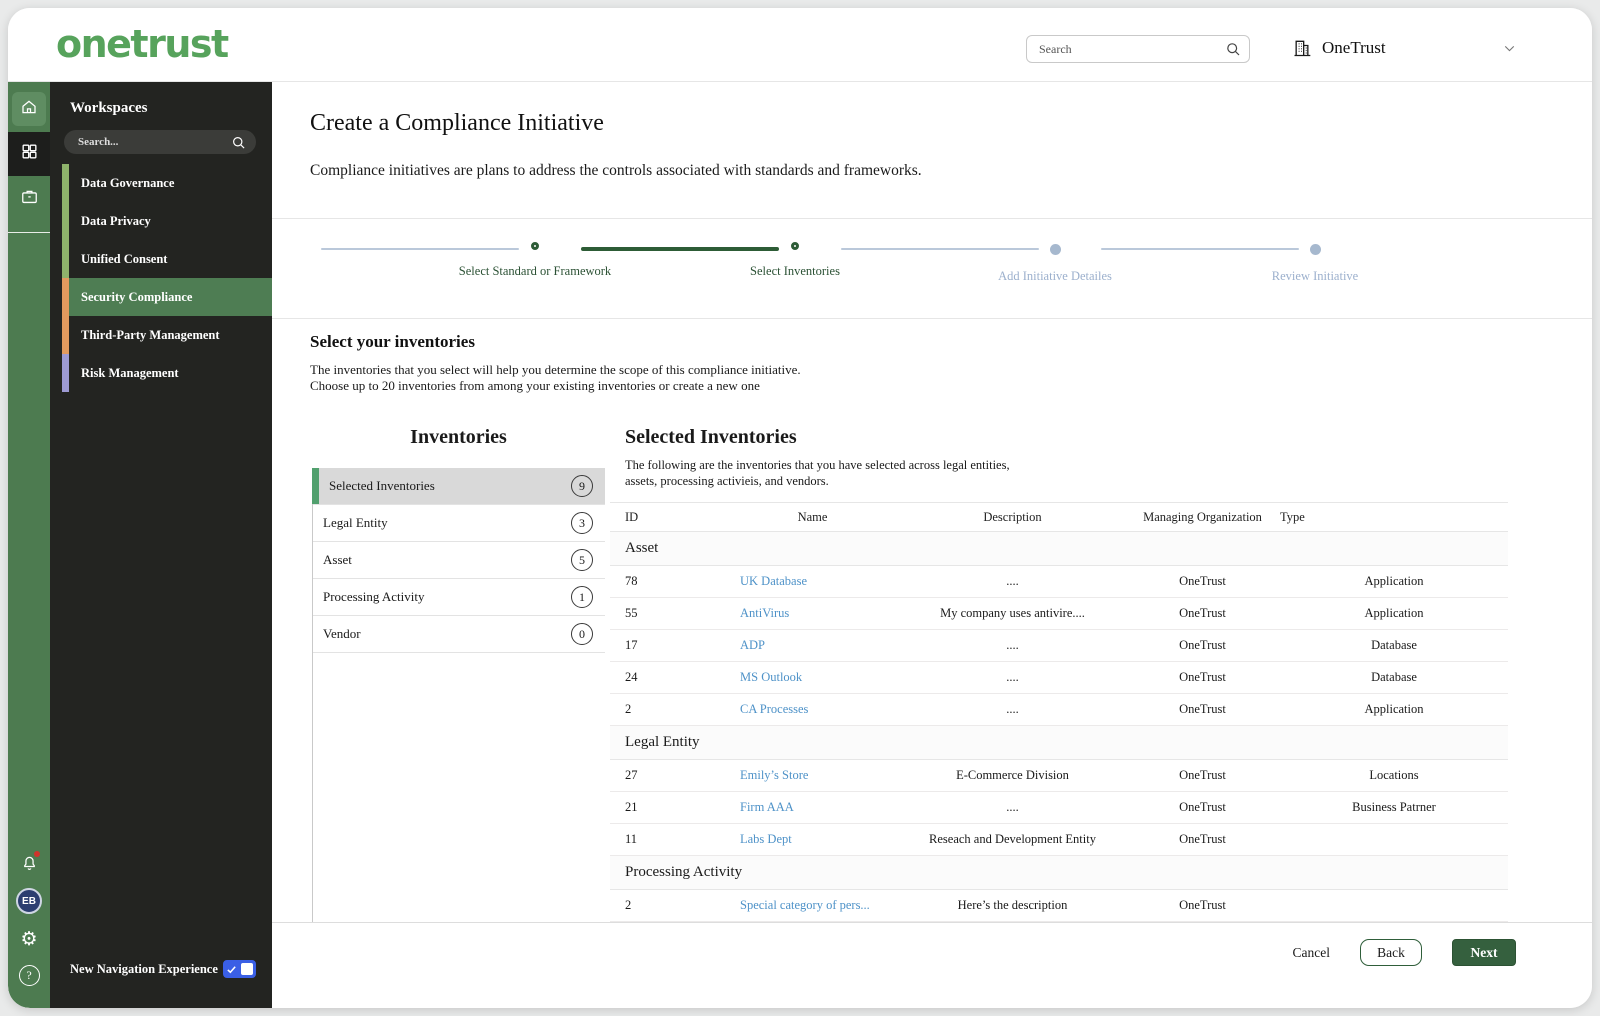  What do you see at coordinates (459, 560) in the screenshot?
I see `inventory-category-item: Asset 5` at bounding box center [459, 560].